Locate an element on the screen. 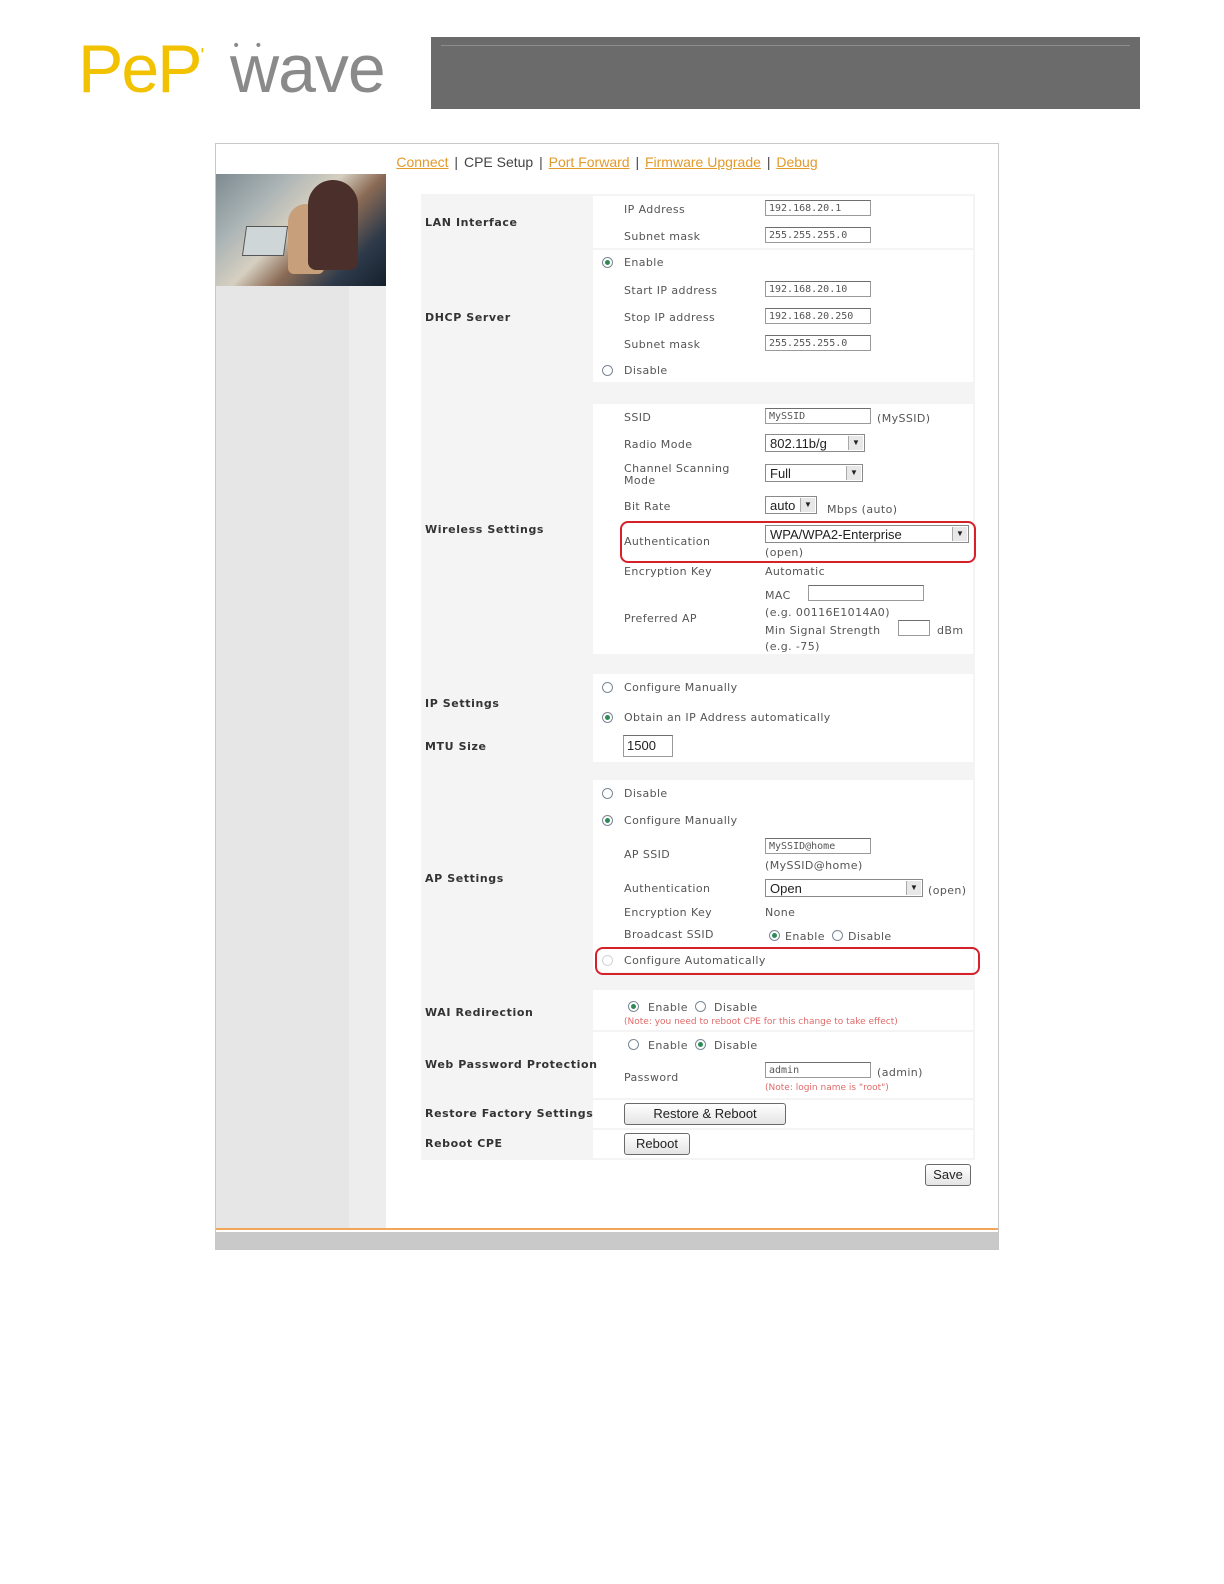 The height and width of the screenshot is (1584, 1224). header-photo is located at coordinates (301, 230).